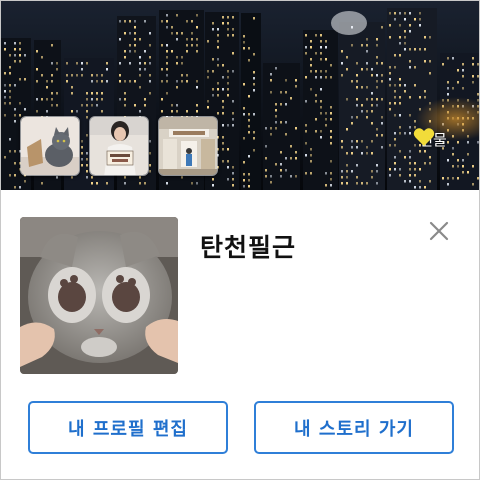 This screenshot has width=480, height=480. Describe the element at coordinates (354, 427) in the screenshot. I see `go-to-story-button: 내 스토리 가기` at that location.